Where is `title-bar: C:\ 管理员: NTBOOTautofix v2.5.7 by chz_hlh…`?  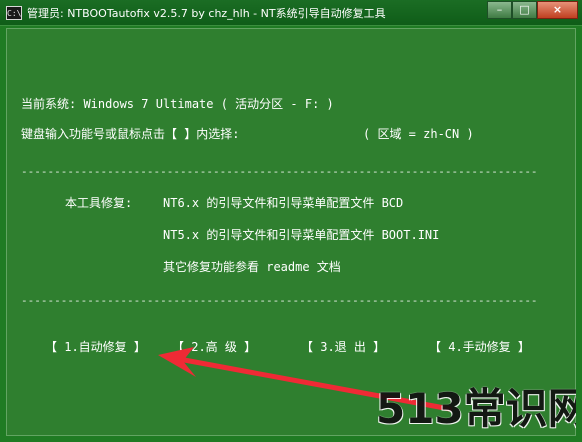 title-bar: C:\ 管理员: NTBOOTautofix v2.5.7 by chz_hlh… is located at coordinates (291, 13).